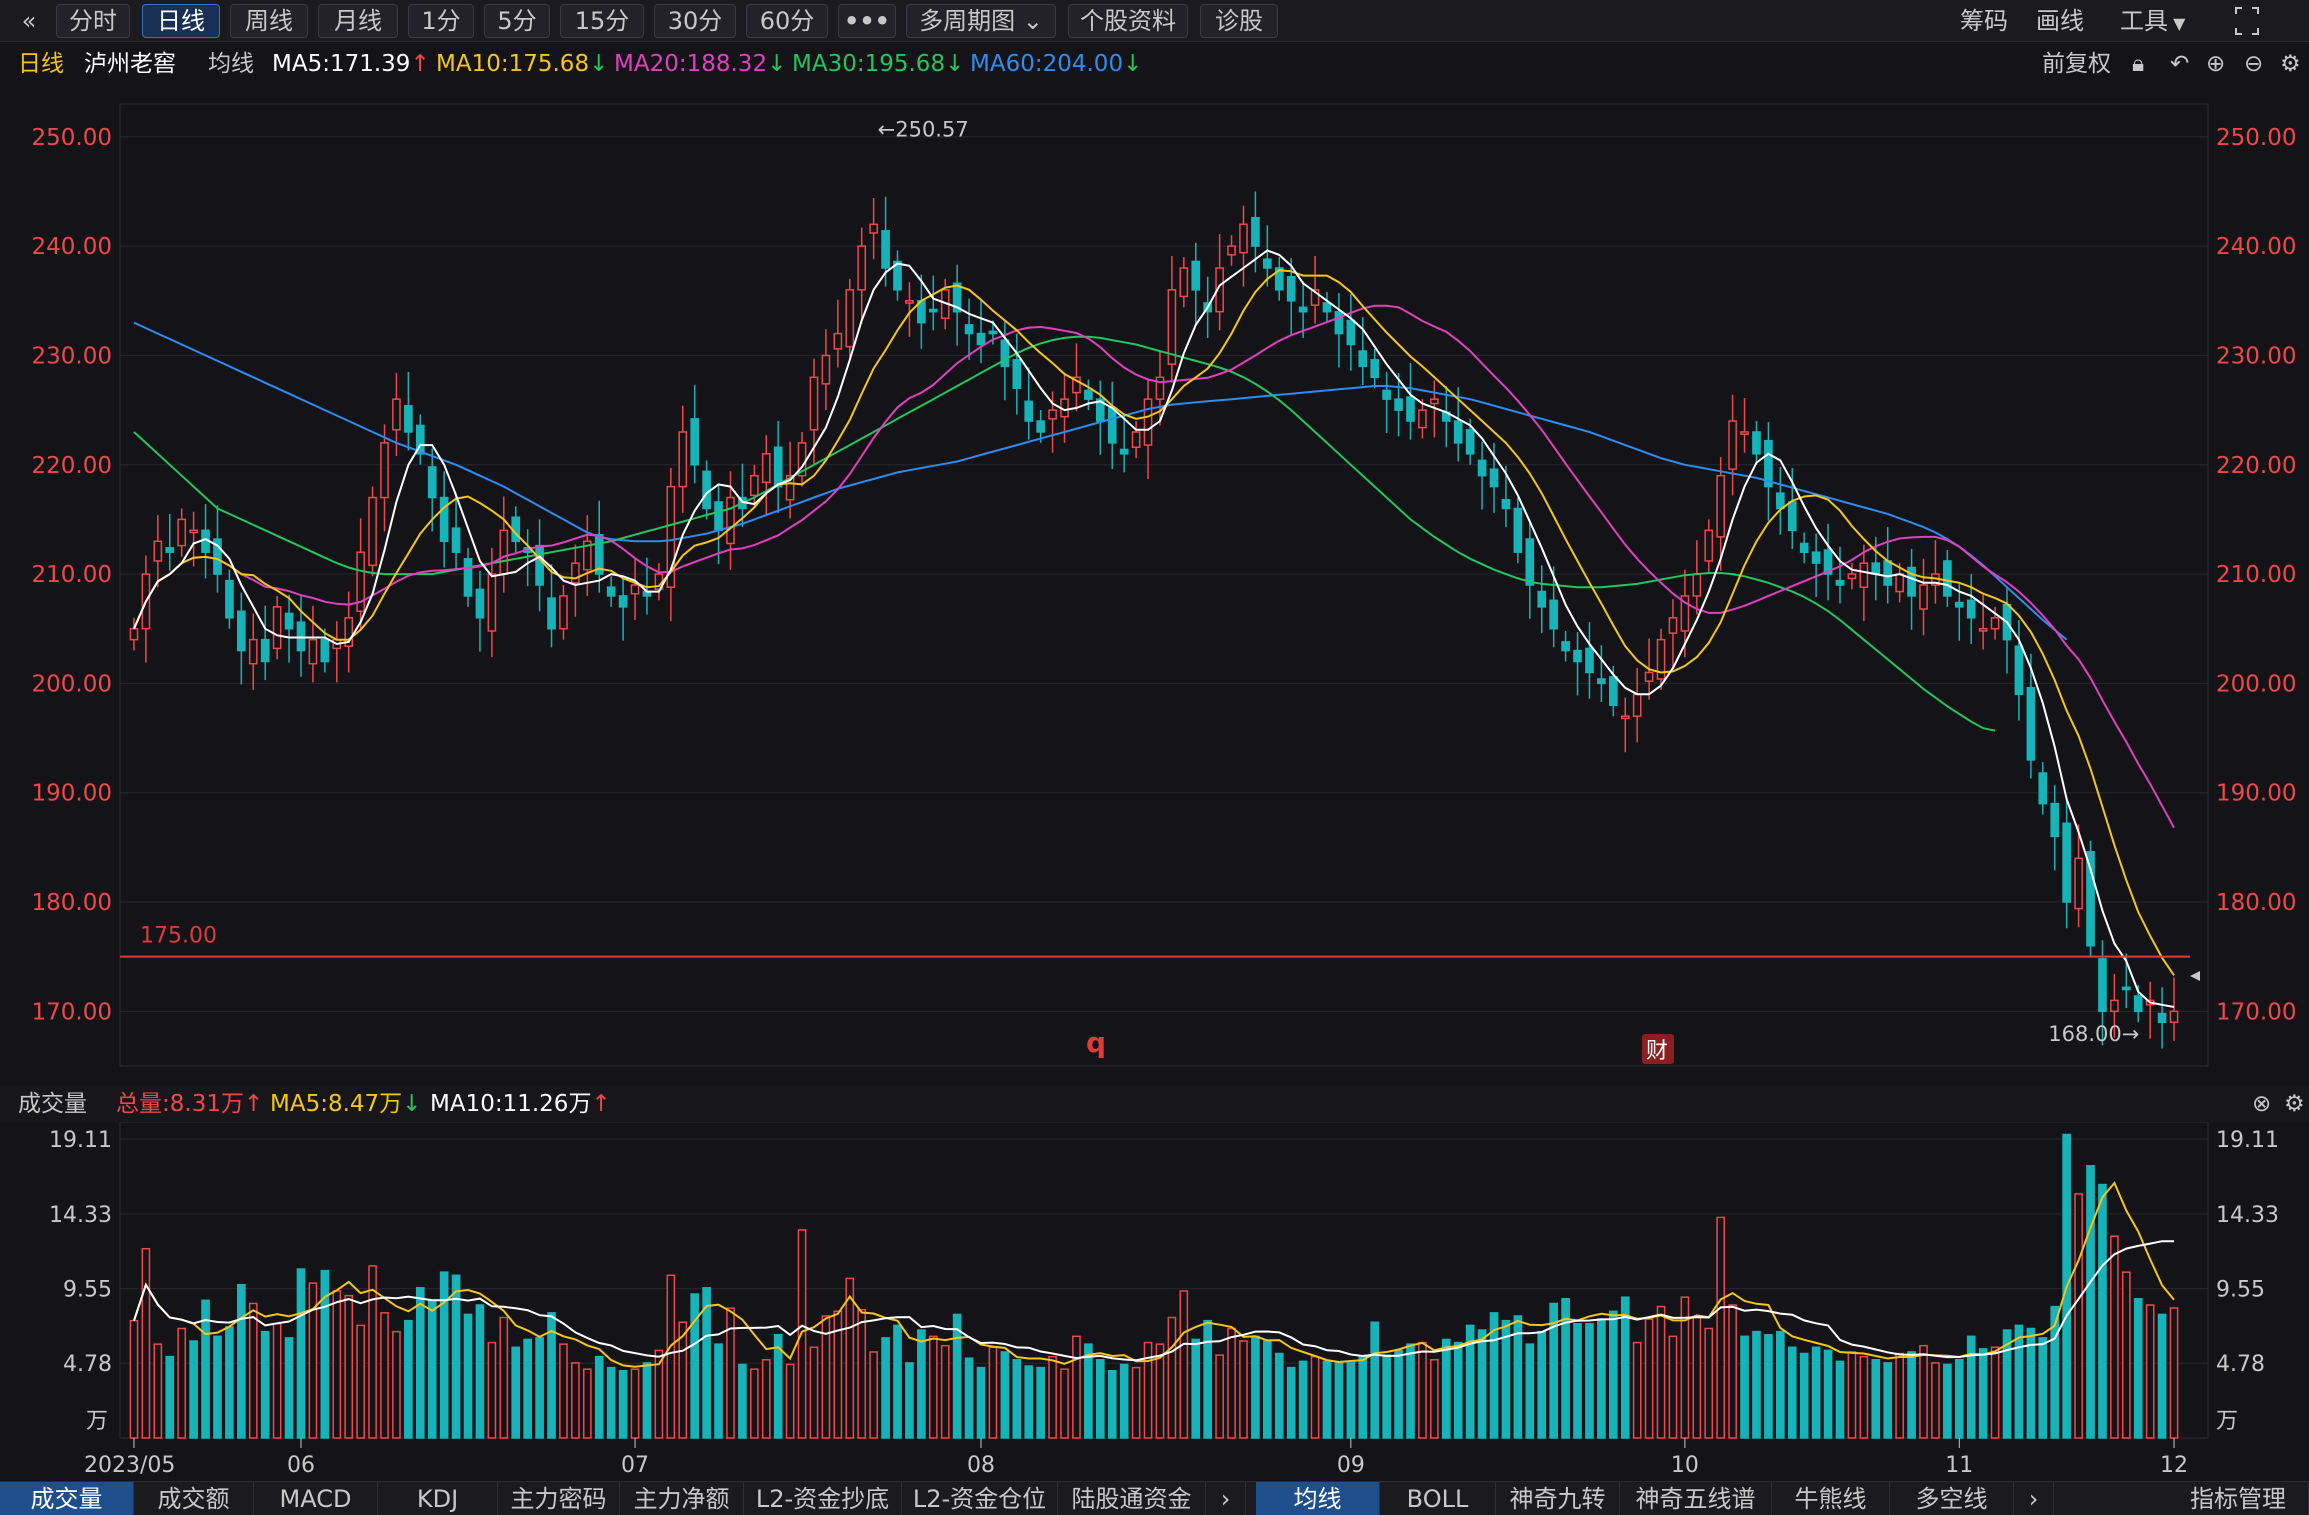 The height and width of the screenshot is (1515, 2309). I want to click on tab-macd: MACD, so click(316, 1498).